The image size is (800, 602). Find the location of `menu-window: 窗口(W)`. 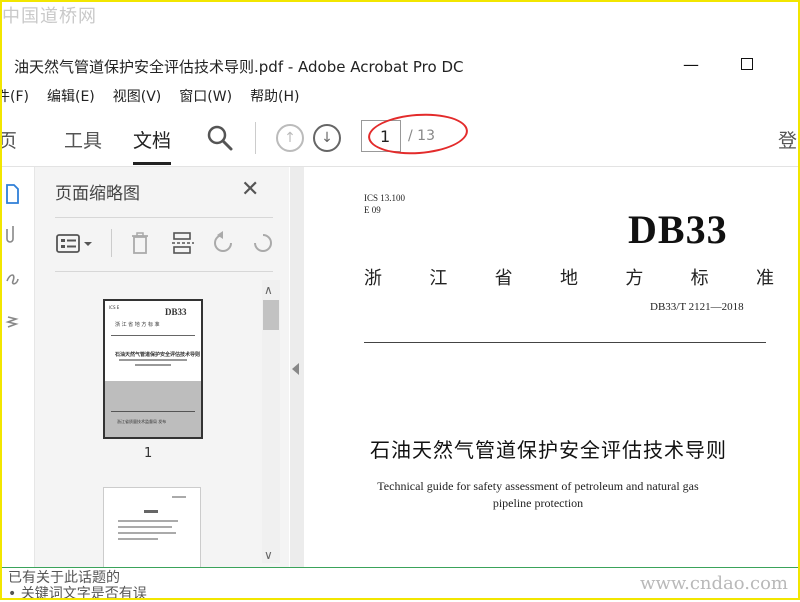

menu-window: 窗口(W) is located at coordinates (205, 95).